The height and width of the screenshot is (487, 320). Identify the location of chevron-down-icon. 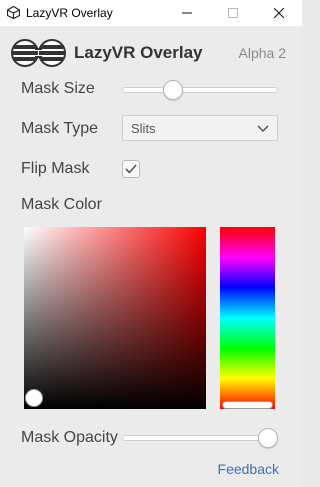
(263, 129).